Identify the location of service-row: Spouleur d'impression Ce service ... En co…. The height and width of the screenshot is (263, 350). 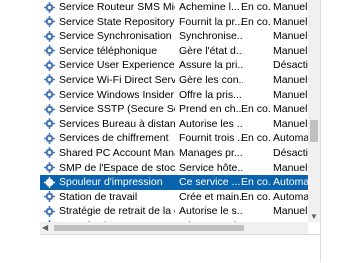
(174, 182).